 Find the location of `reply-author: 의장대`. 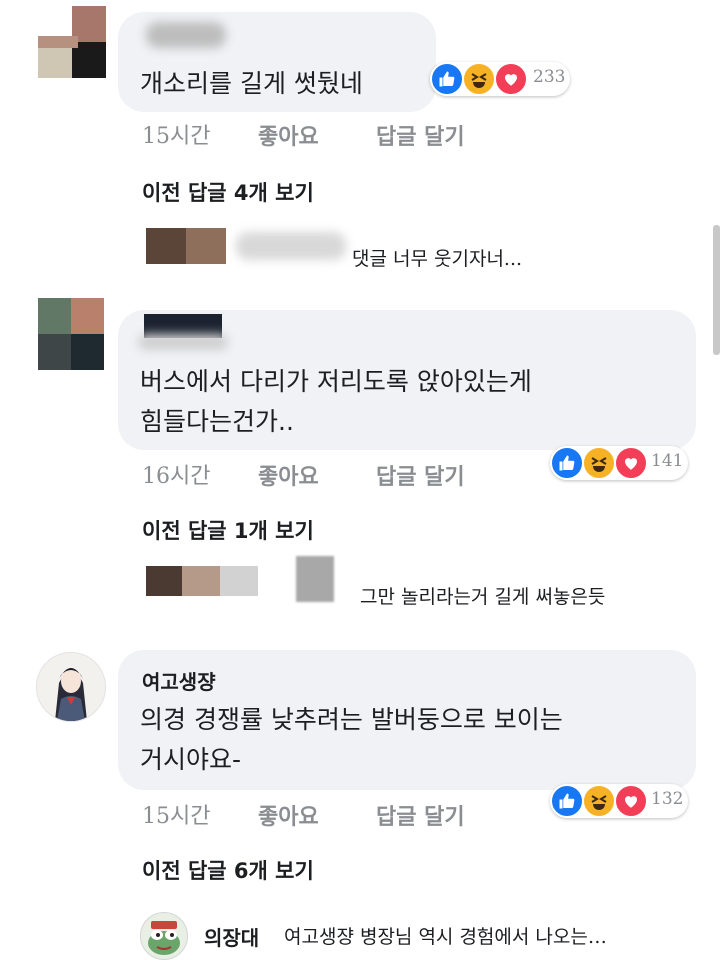

reply-author: 의장대 is located at coordinates (231, 936).